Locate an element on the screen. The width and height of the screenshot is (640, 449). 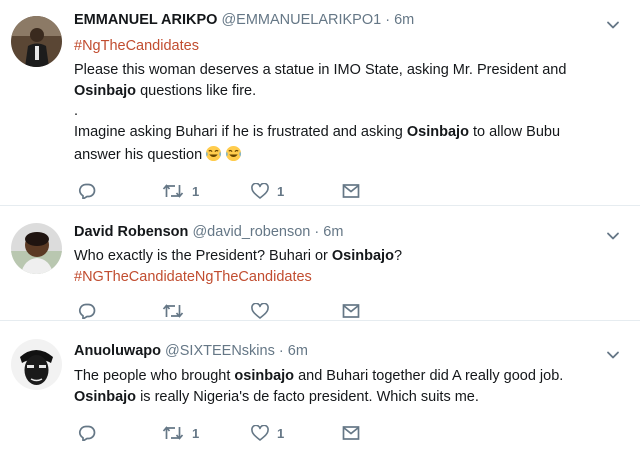
tweet-text-line: Osinbajo questions like fire. is located at coordinates (165, 91).